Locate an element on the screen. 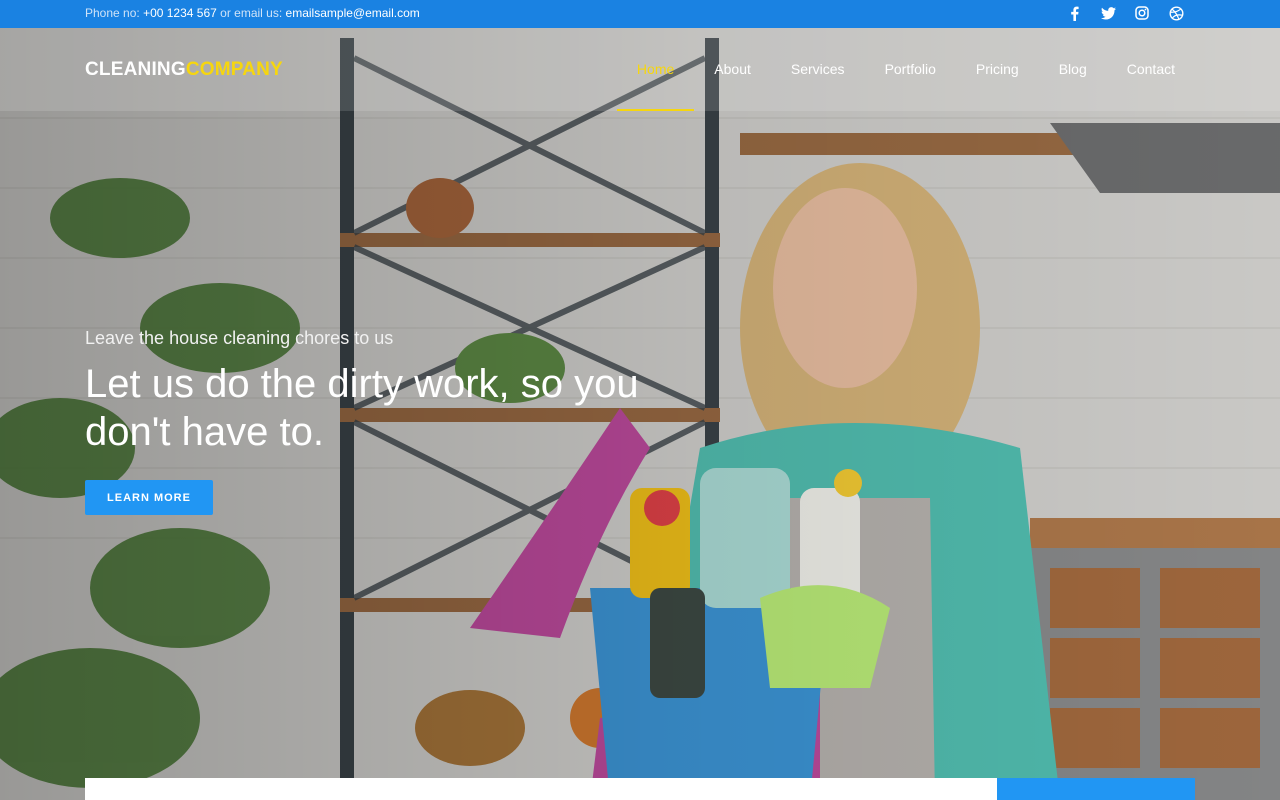  learn-more-button: LEARN MORE is located at coordinates (149, 497).